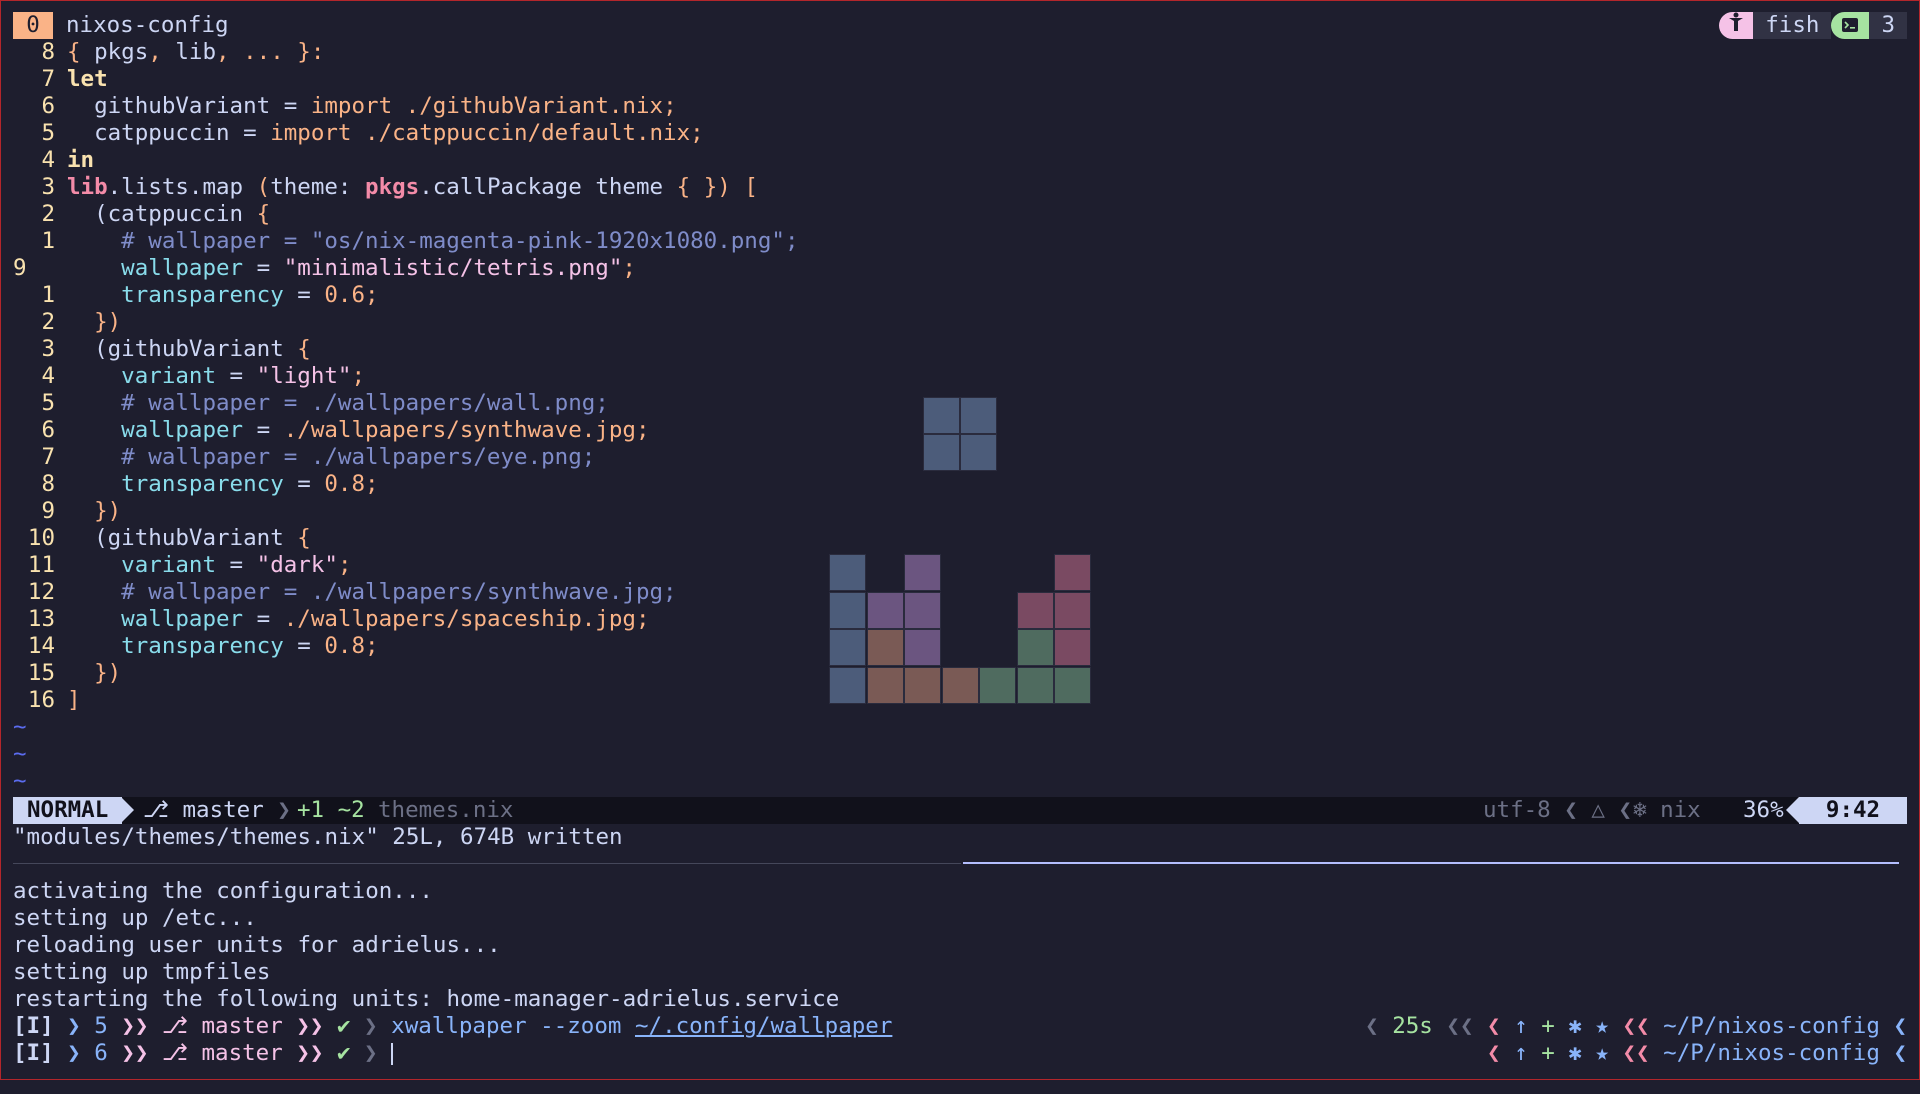  I want to click on line-number: 10, so click(41, 538).